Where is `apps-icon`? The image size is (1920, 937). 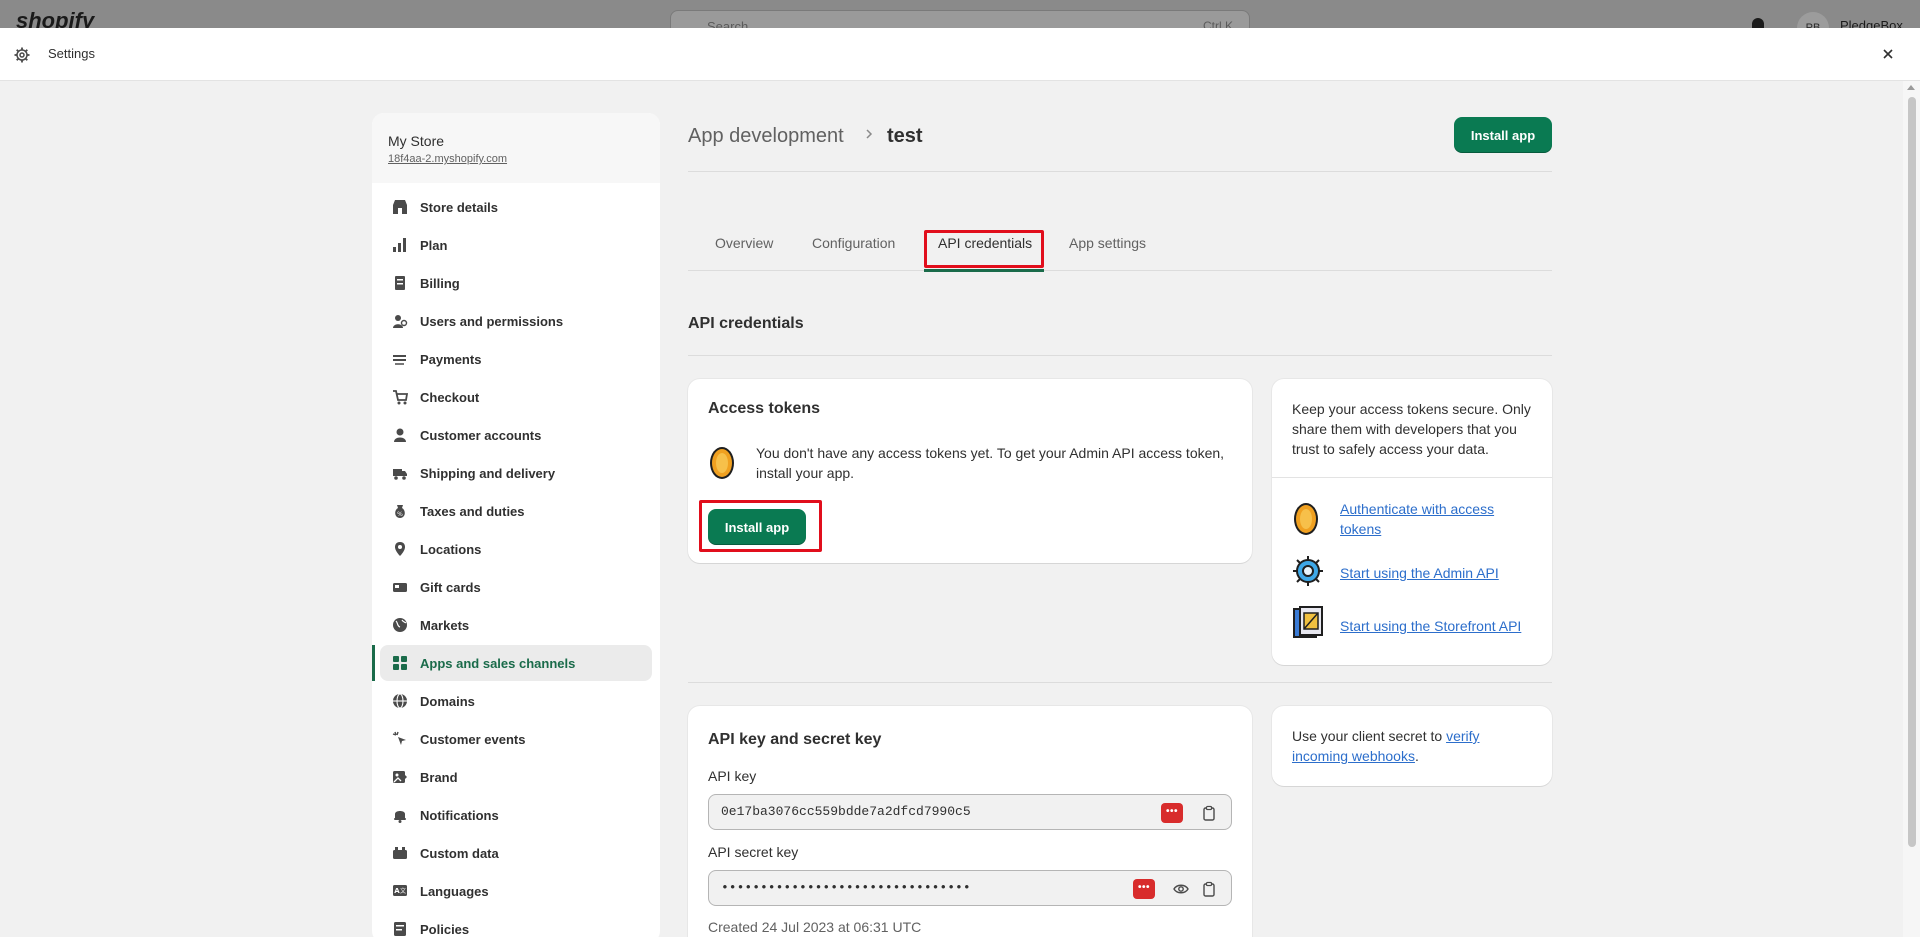
apps-icon is located at coordinates (400, 663).